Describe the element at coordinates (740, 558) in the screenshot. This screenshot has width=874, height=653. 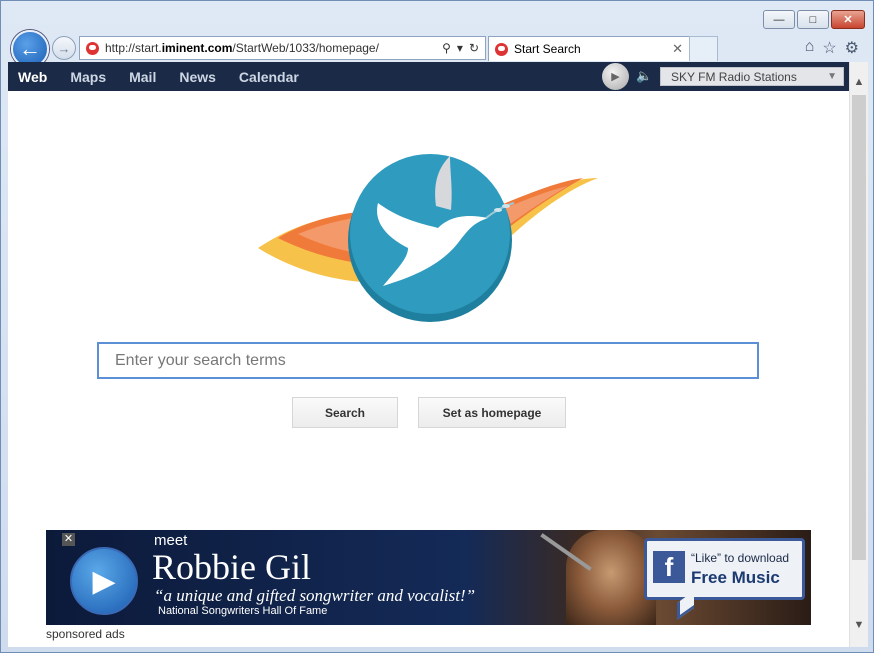
I see `like-to-download-text: “Like” to download` at that location.